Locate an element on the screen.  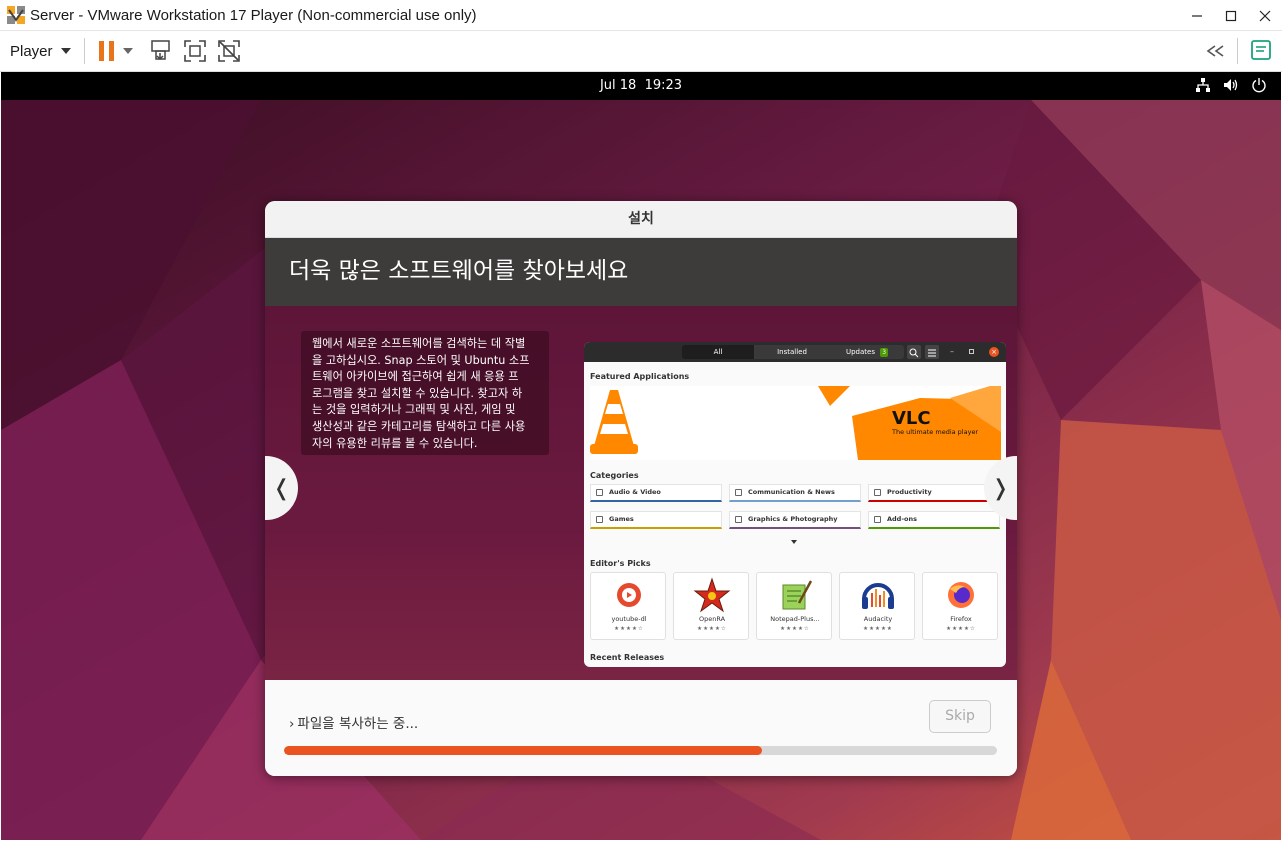
skip-button: Skip is located at coordinates (960, 716).